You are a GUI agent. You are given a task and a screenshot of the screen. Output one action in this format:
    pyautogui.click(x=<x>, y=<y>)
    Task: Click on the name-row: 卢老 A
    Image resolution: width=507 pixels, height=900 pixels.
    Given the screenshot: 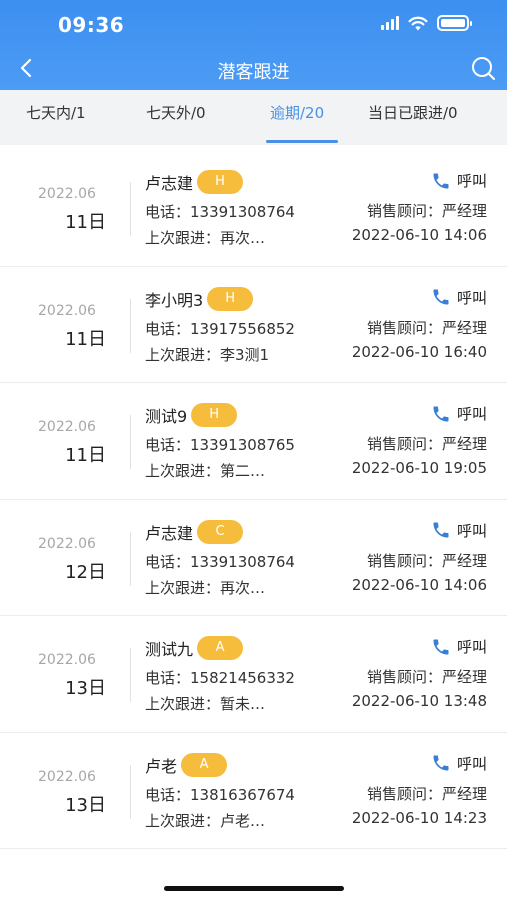 What is the action you would take?
    pyautogui.click(x=186, y=764)
    